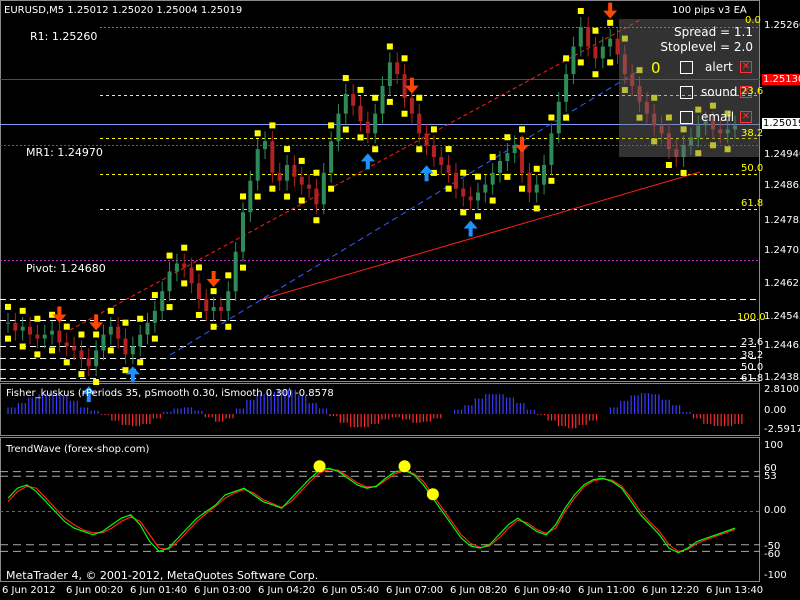 The height and width of the screenshot is (600, 800). Describe the element at coordinates (753, 20) in the screenshot. I see `fib-top-0: 0.0` at that location.